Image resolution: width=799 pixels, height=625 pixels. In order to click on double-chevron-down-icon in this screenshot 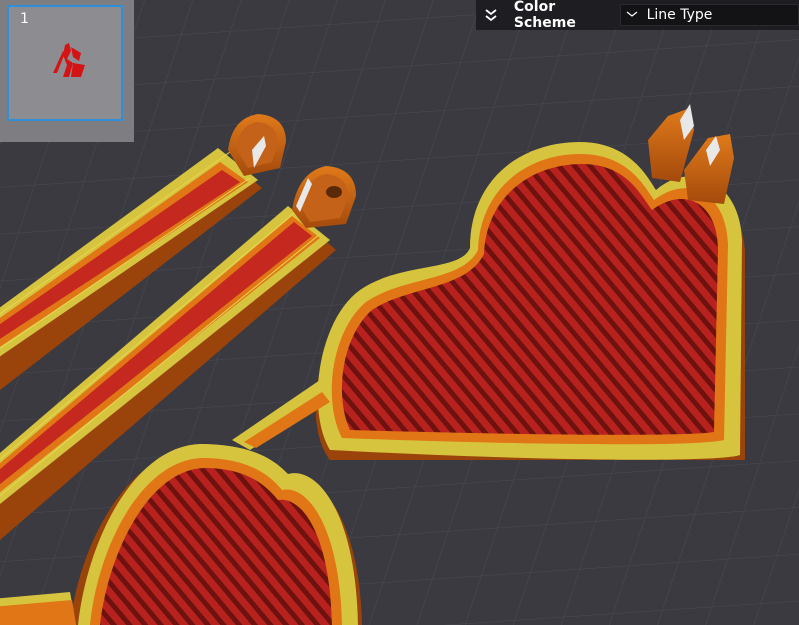, I will do `click(491, 15)`.